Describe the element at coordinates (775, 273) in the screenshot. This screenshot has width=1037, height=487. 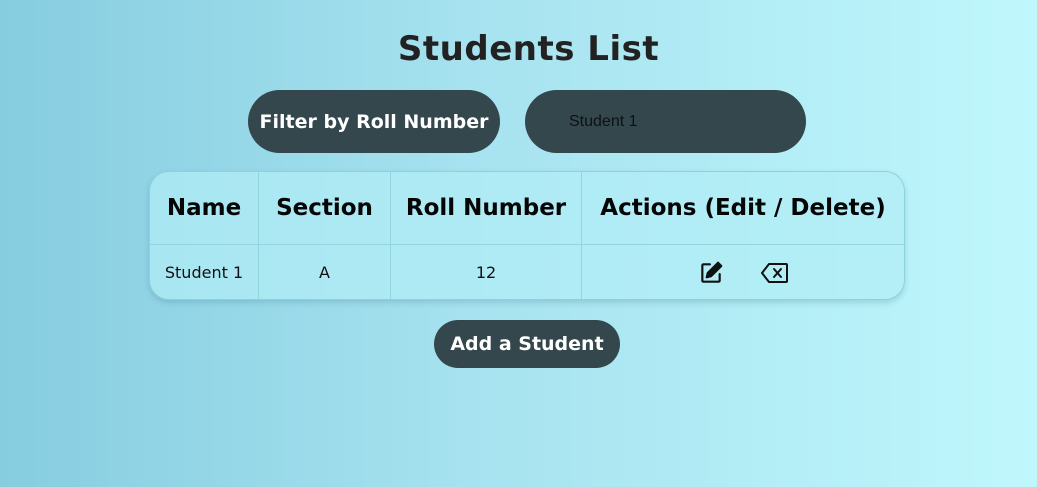
I see `backspace-delete-icon` at that location.